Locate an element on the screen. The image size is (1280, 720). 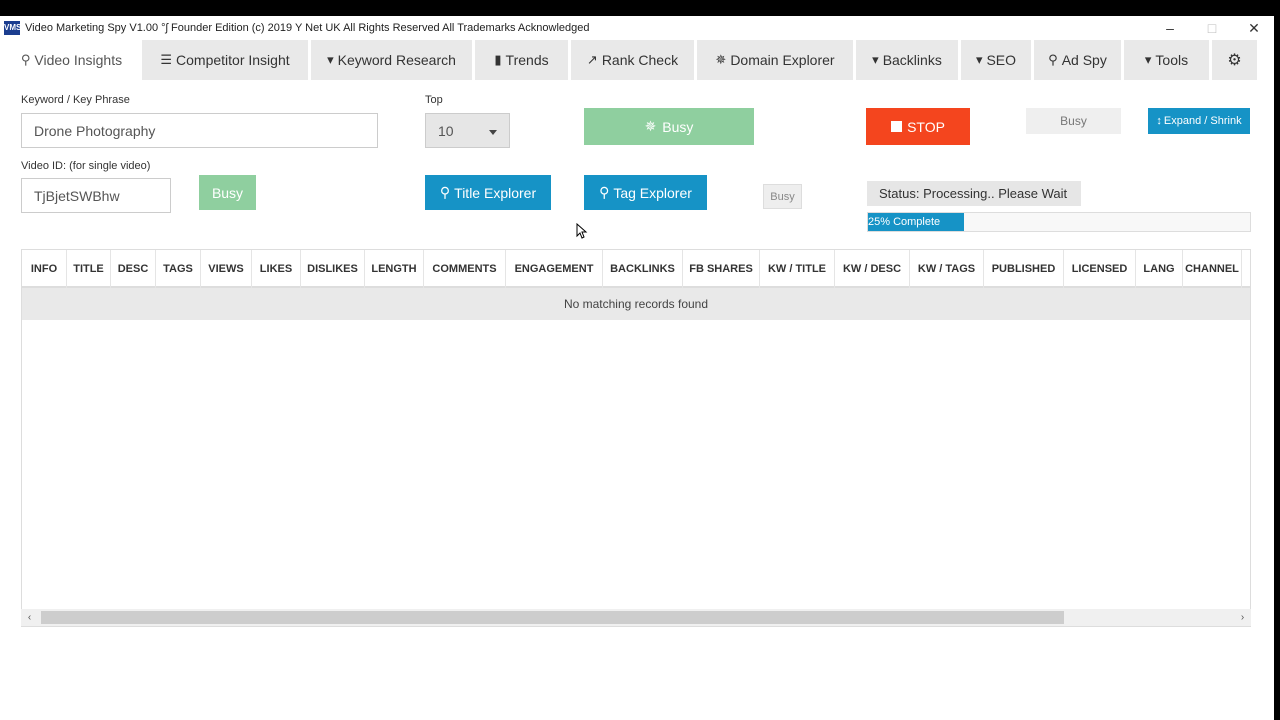
busy-main-button: ✵ Busy is located at coordinates (669, 126).